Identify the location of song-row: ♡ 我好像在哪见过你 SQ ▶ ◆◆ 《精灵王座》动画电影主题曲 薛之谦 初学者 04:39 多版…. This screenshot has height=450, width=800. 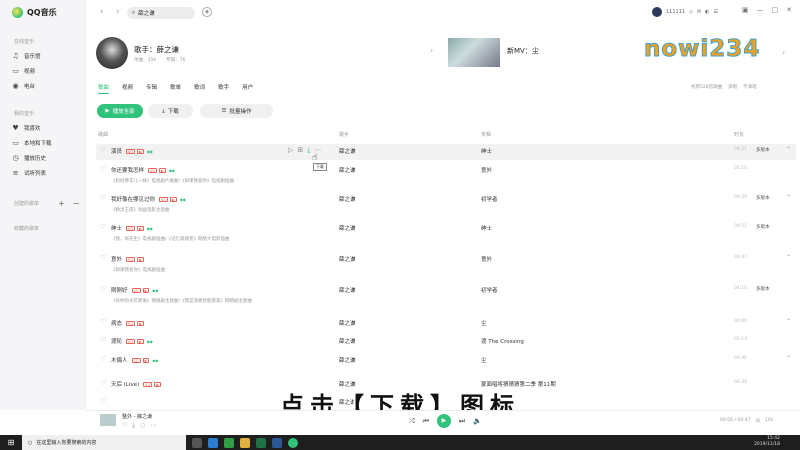
(446, 205).